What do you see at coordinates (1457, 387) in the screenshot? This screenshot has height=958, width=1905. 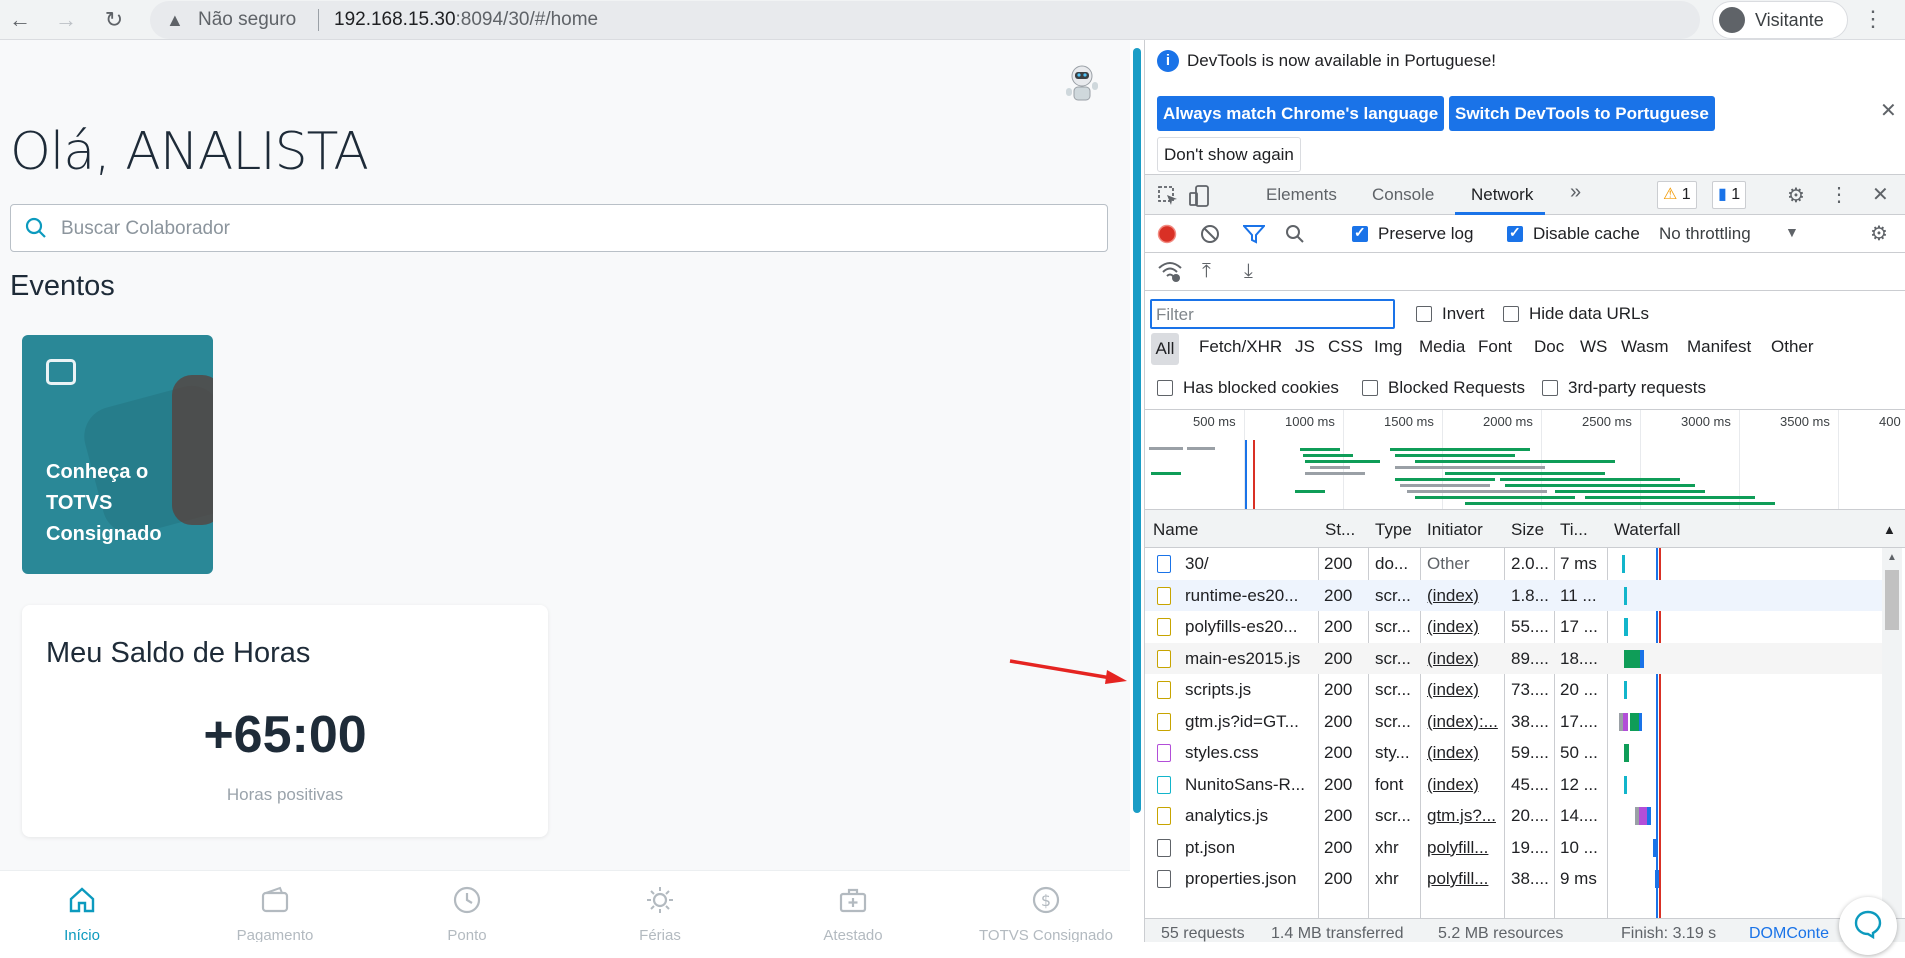 I see `blocked-requests-label: Blocked Requests` at bounding box center [1457, 387].